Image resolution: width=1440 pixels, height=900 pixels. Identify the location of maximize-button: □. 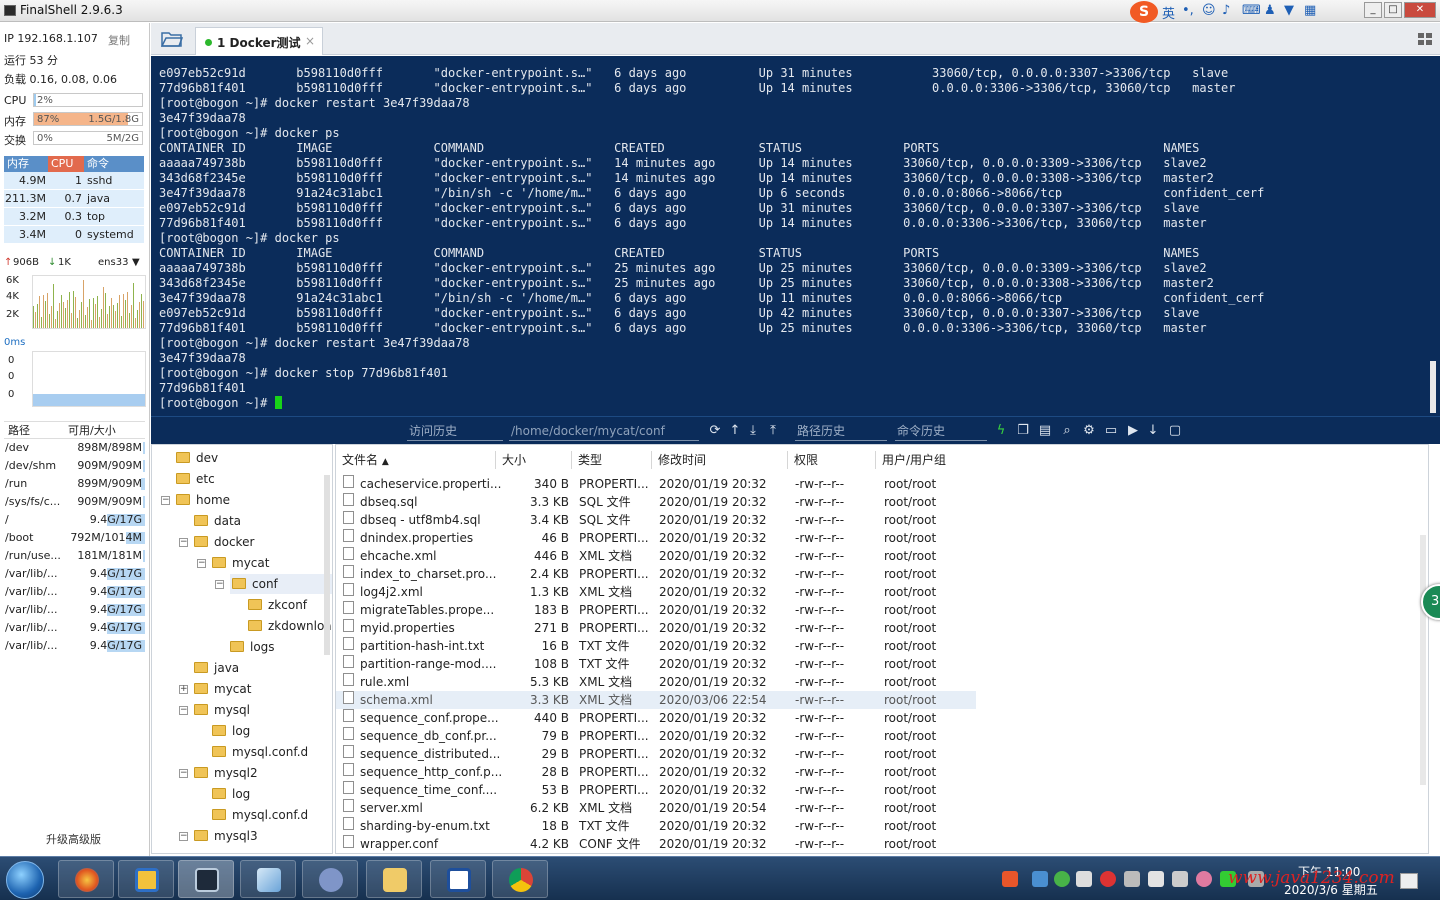
(1393, 10).